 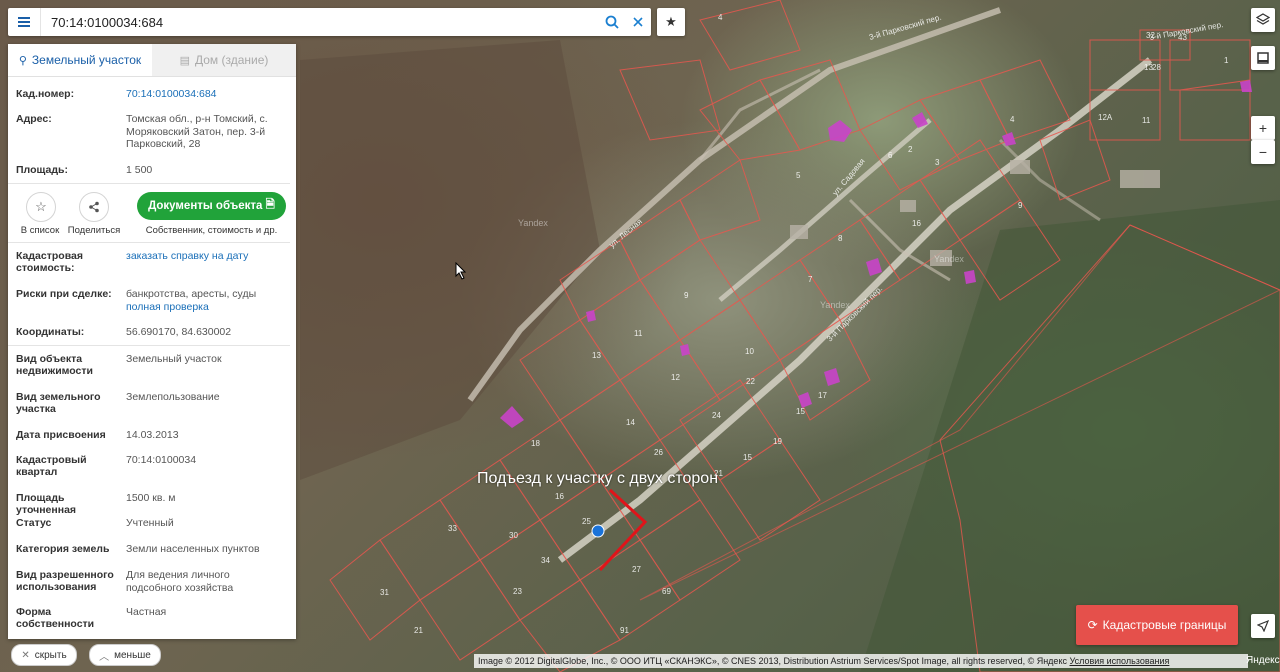 I want to click on plot-number: 26, so click(x=658, y=452).